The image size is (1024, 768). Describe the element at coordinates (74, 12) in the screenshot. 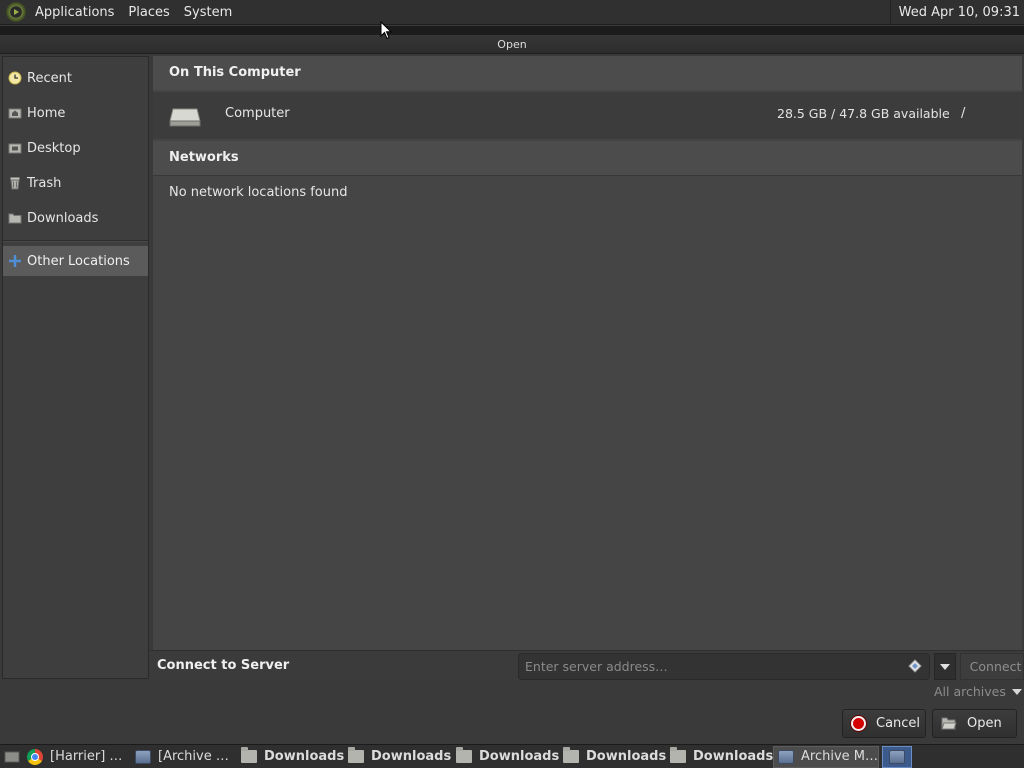

I see `applications-menu: Applications` at that location.